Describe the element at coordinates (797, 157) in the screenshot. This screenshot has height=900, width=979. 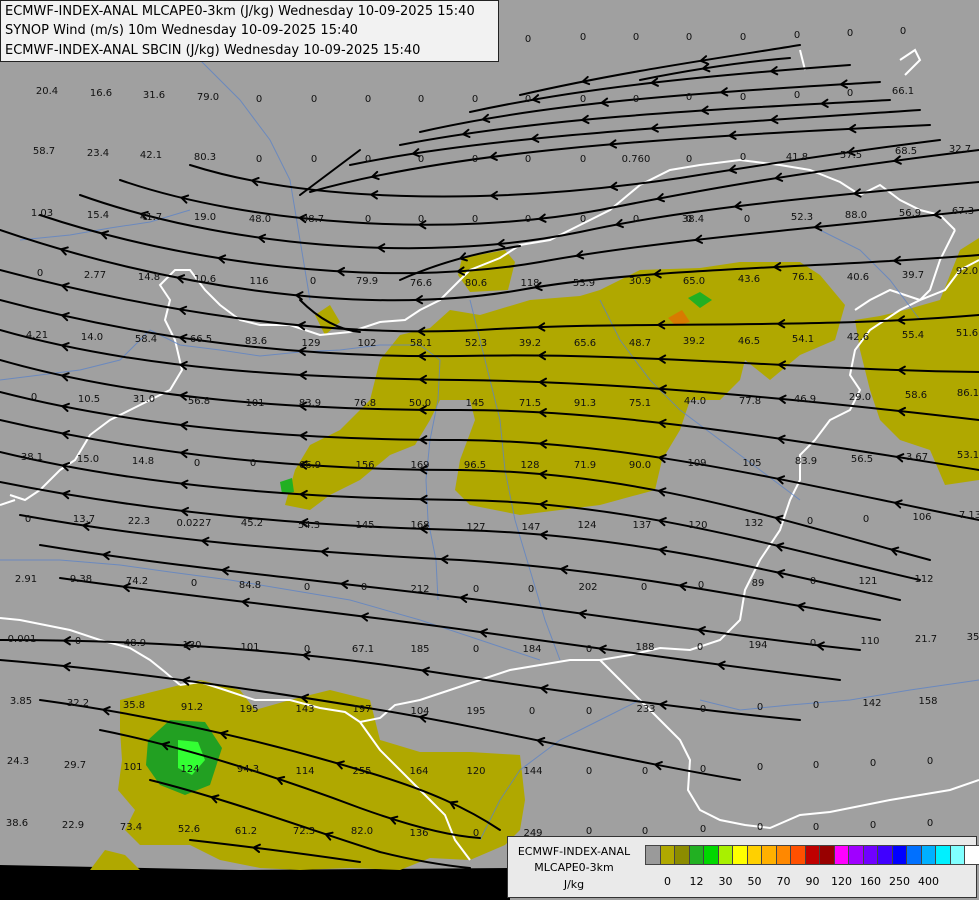
I see `map-value-label: 41.8` at that location.